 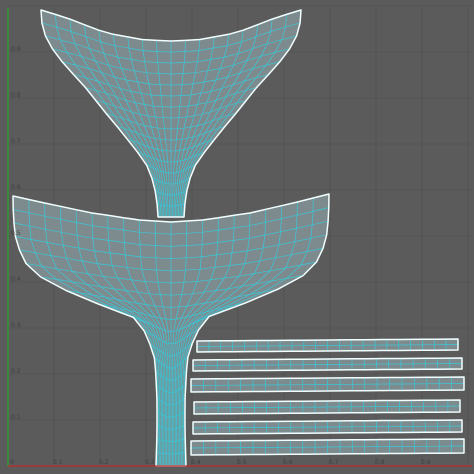 What do you see at coordinates (16, 49) in the screenshot?
I see `v-tick-label: 0.9` at bounding box center [16, 49].